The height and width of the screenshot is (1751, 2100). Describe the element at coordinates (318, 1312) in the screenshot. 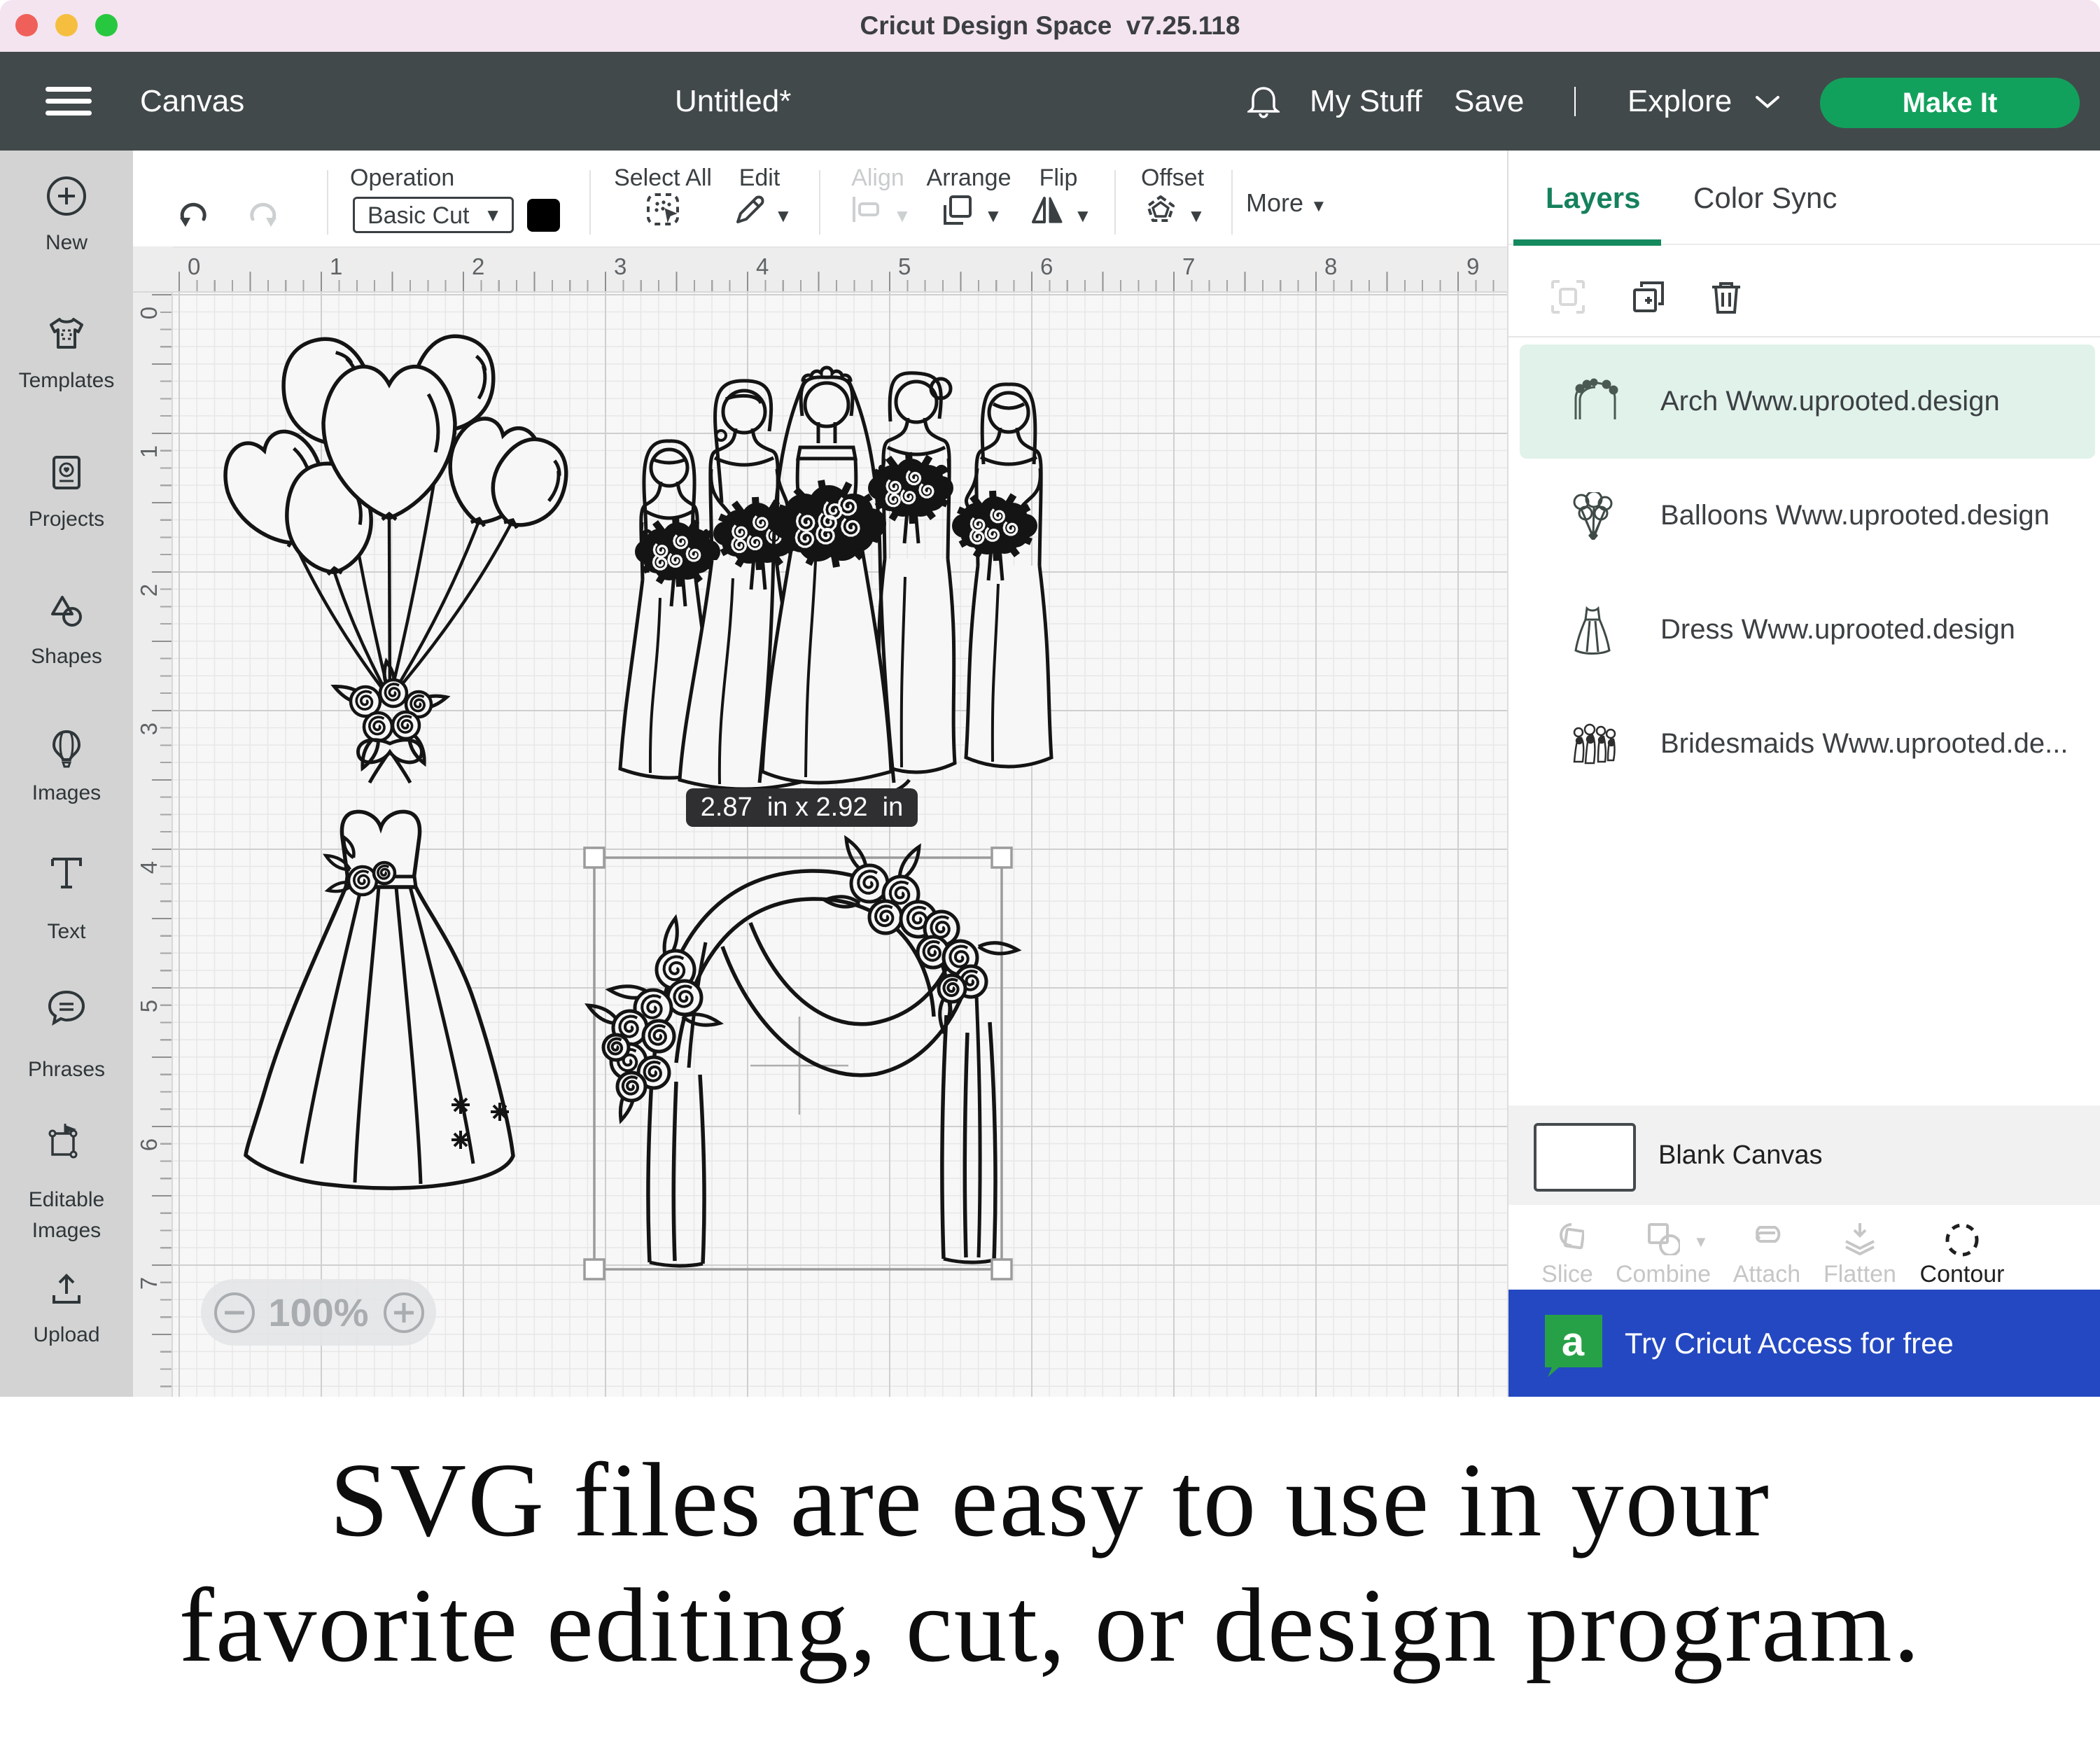

I see `svg-text: 100%` at that location.